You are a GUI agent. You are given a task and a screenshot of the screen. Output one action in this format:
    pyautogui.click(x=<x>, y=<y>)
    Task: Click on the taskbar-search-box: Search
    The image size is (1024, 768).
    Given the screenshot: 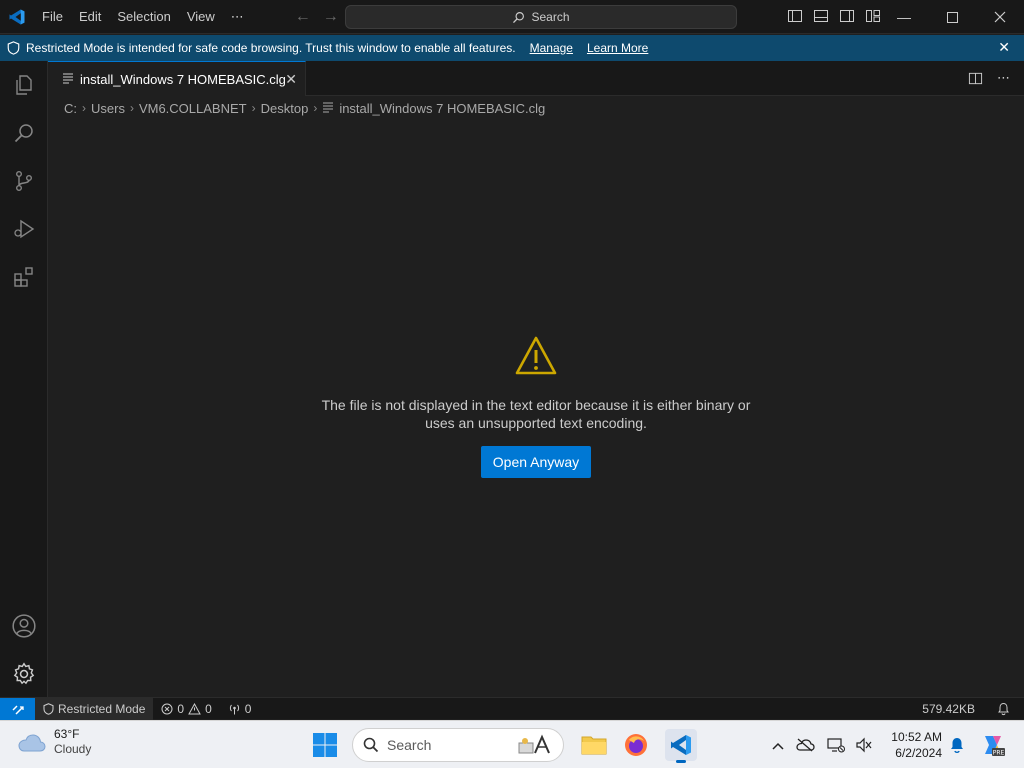 What is the action you would take?
    pyautogui.click(x=458, y=745)
    